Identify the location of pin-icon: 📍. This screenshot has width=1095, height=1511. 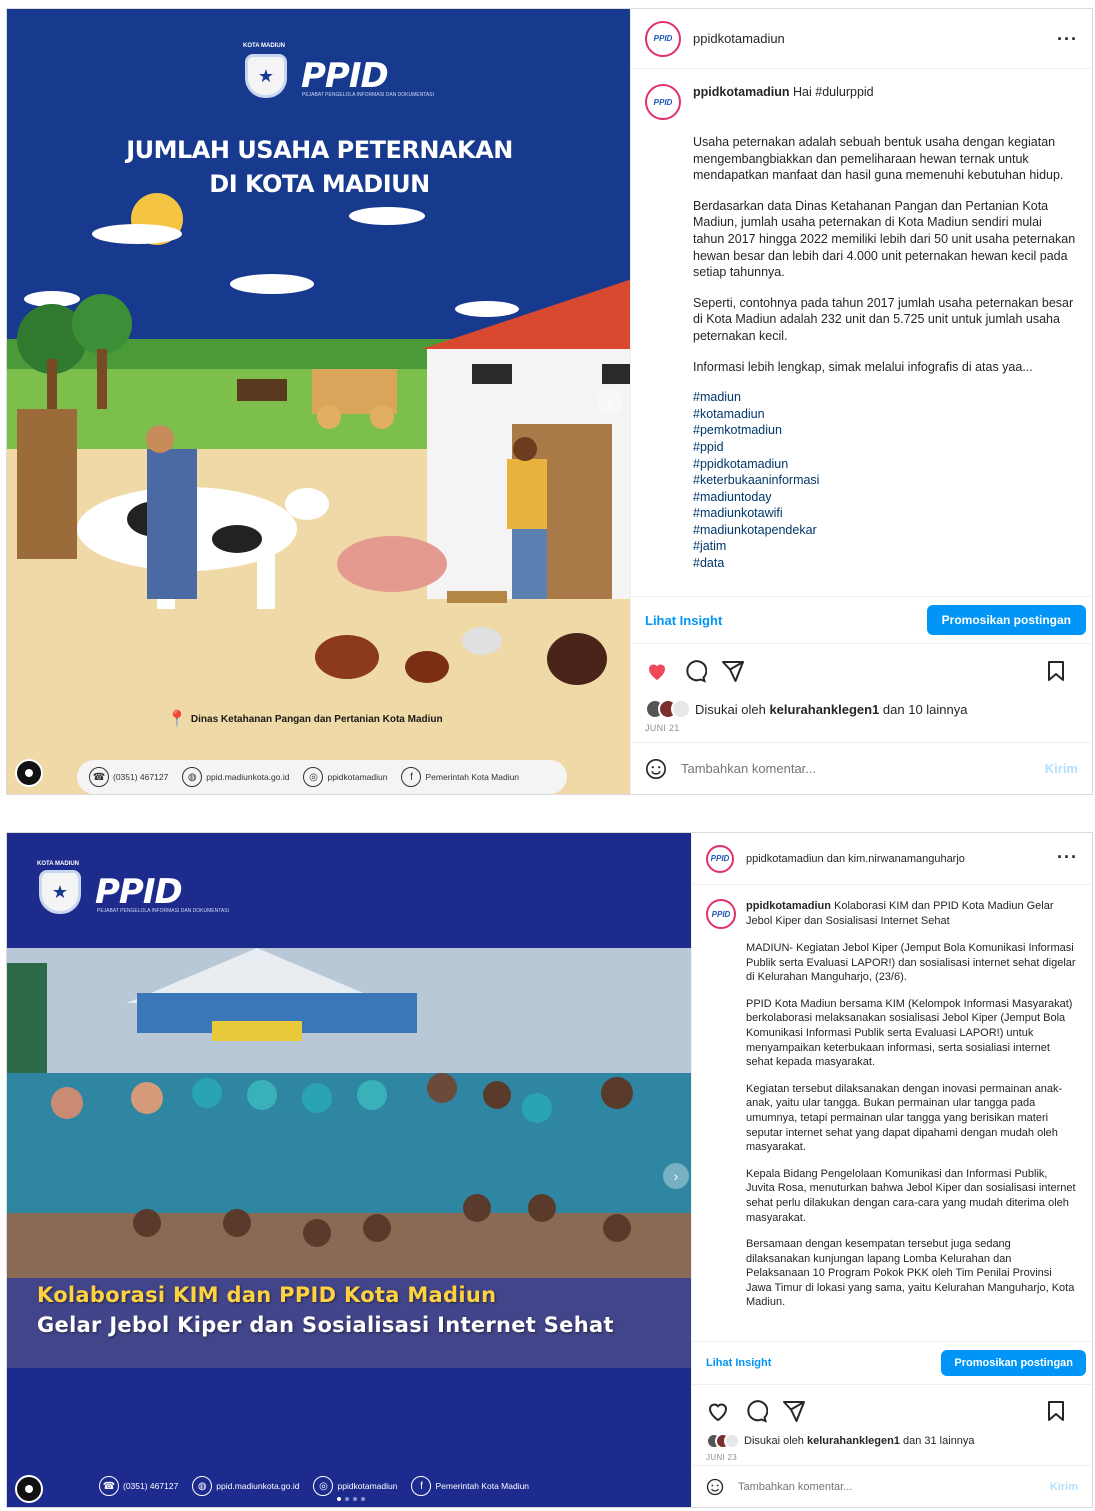
(177, 719).